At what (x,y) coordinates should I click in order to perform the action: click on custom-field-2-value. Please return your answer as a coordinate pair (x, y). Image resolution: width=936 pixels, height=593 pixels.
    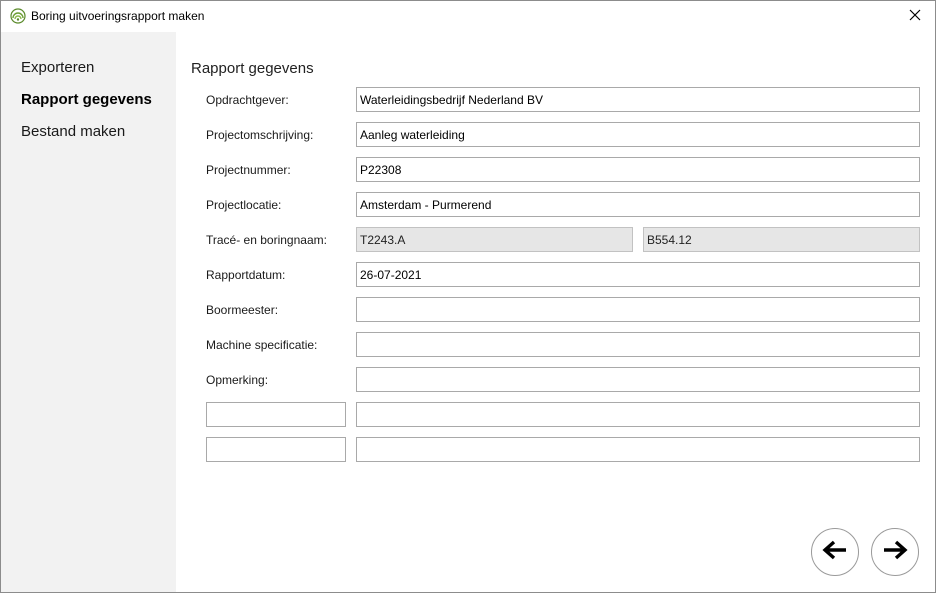
    Looking at the image, I should click on (638, 449).